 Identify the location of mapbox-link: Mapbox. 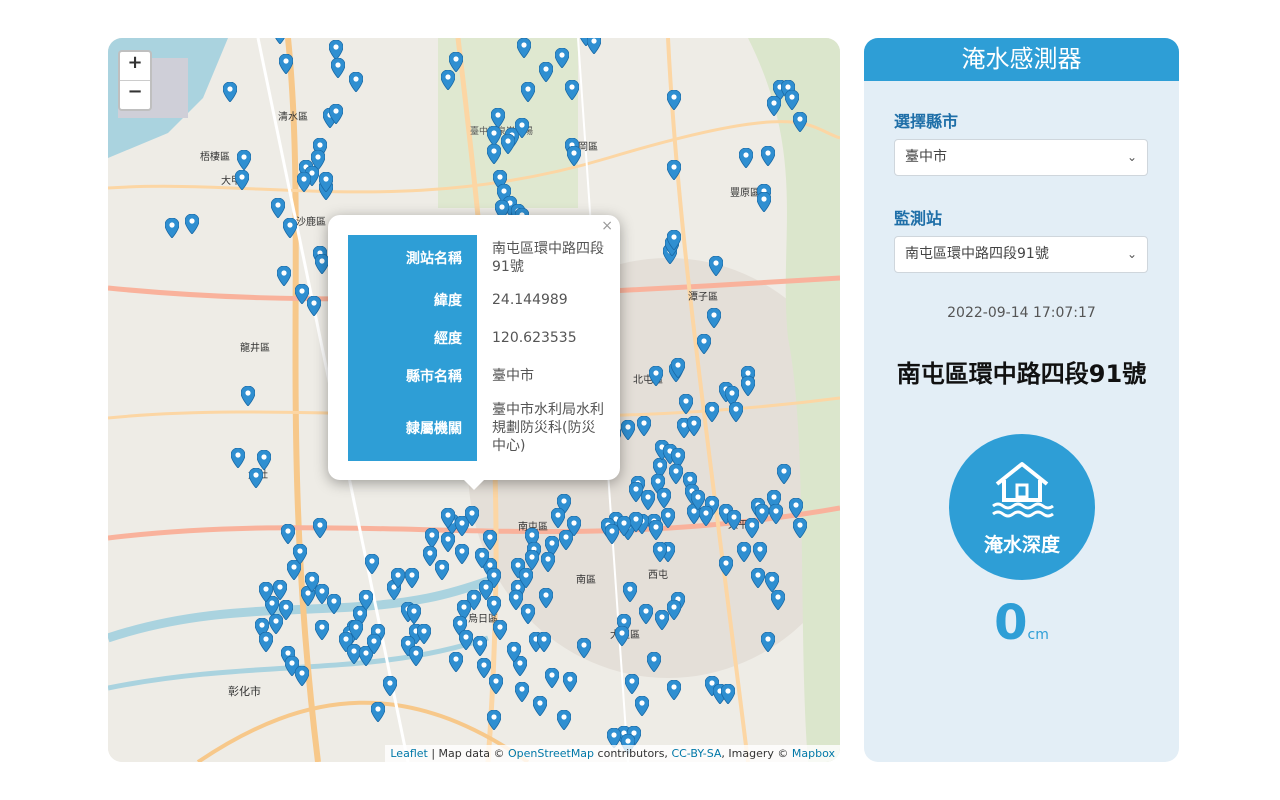
(813, 753).